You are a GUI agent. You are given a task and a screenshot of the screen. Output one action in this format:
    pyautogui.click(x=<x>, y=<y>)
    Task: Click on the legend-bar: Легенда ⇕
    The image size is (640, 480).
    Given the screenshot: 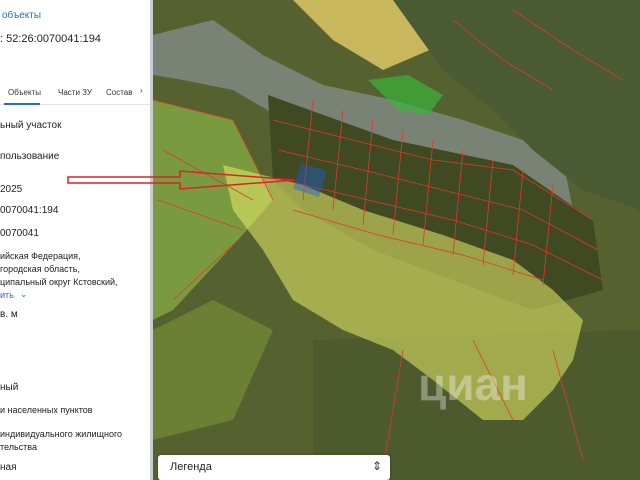 What is the action you would take?
    pyautogui.click(x=274, y=467)
    